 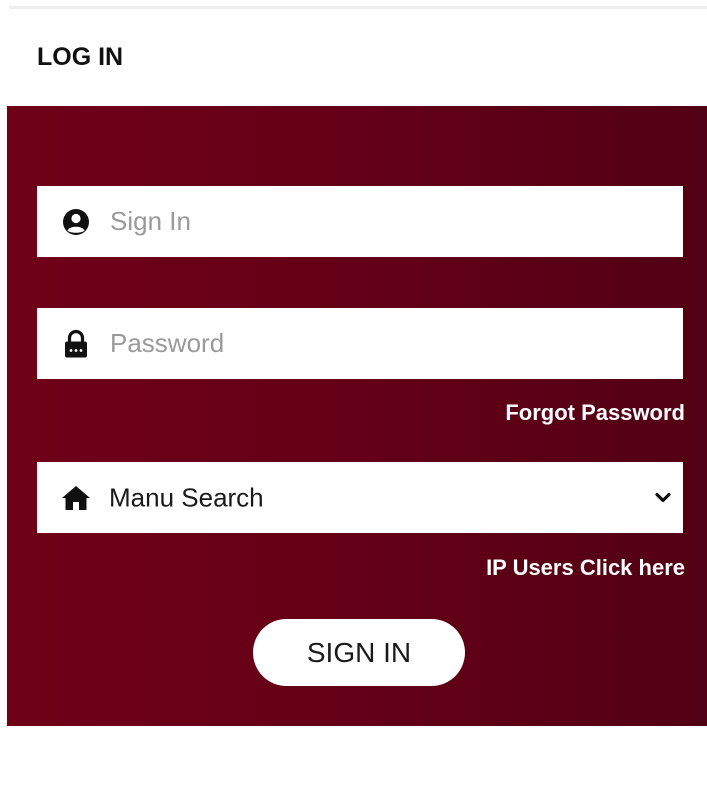 I want to click on chevron-down-icon, so click(x=663, y=498).